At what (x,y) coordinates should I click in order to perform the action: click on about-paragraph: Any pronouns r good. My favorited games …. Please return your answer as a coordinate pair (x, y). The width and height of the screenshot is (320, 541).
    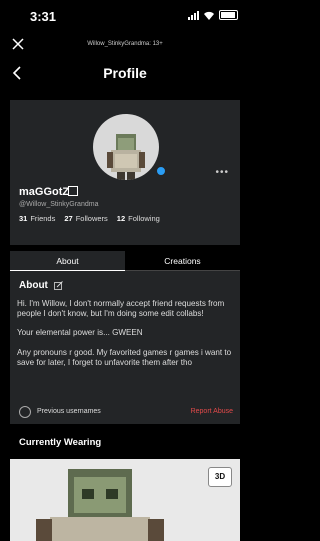
    Looking at the image, I should click on (124, 357).